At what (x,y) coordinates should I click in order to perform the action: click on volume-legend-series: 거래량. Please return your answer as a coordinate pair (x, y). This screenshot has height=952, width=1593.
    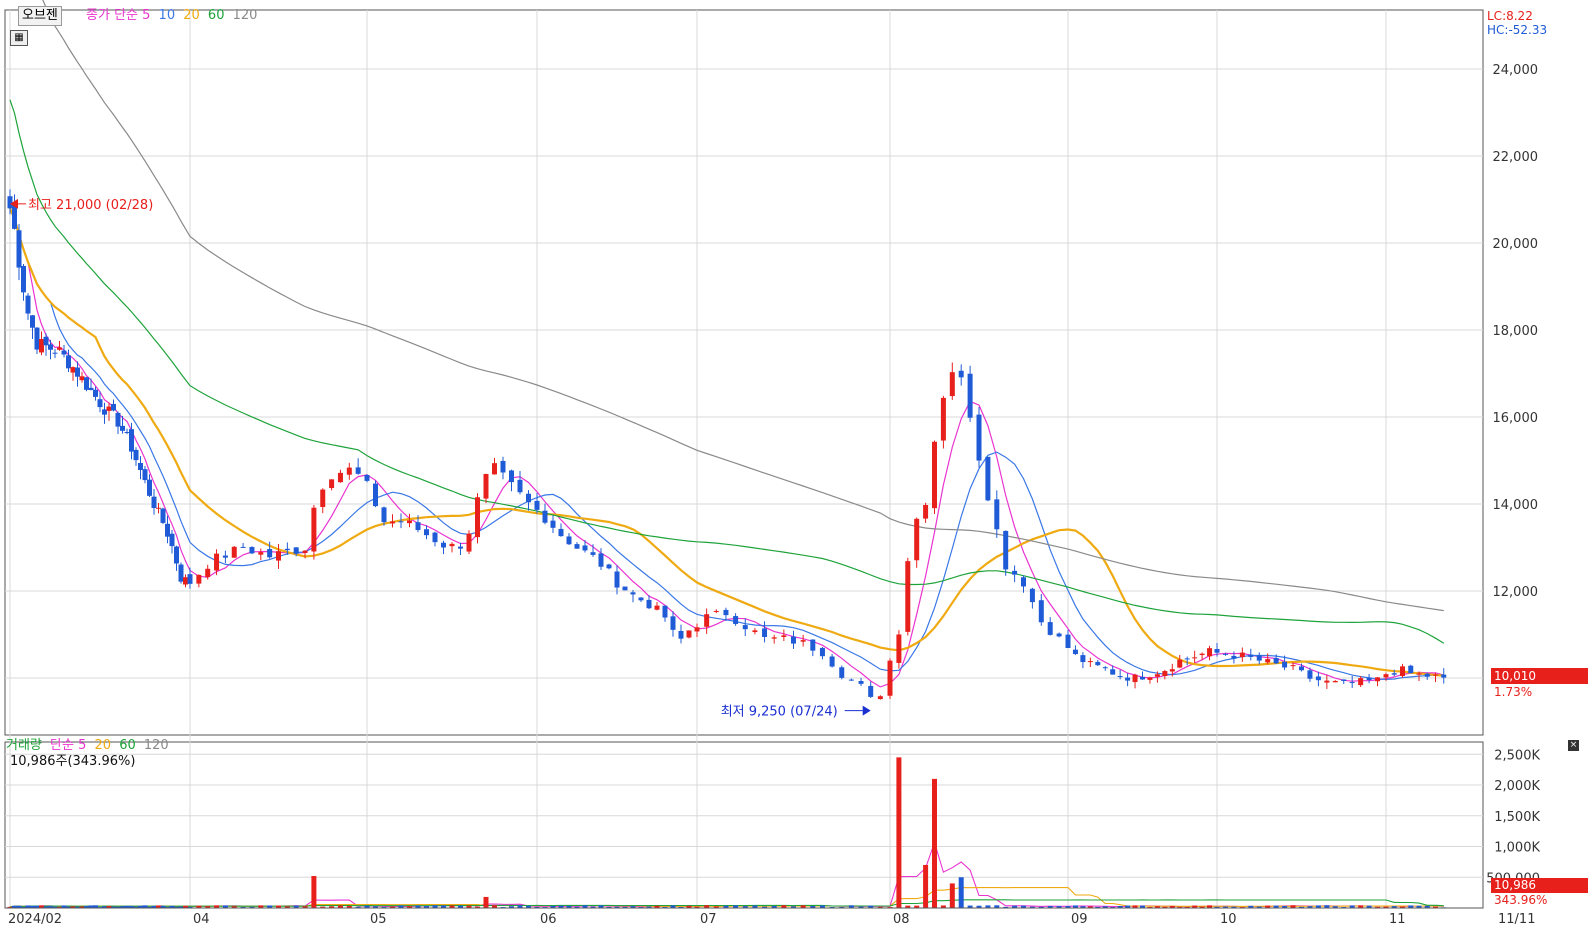
    Looking at the image, I should click on (24, 745).